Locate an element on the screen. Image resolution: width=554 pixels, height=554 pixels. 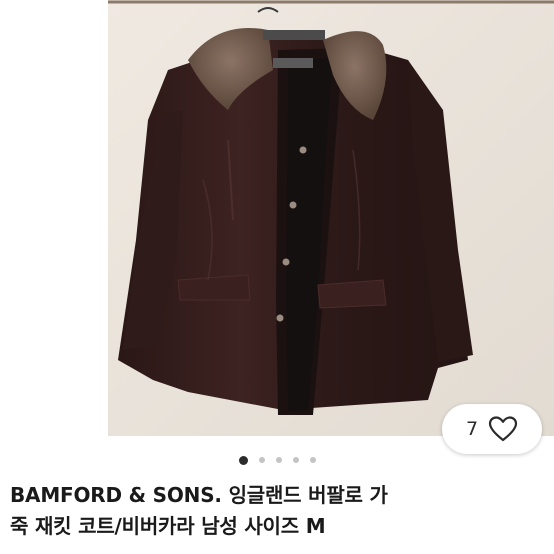
like-count: 7 is located at coordinates (472, 429).